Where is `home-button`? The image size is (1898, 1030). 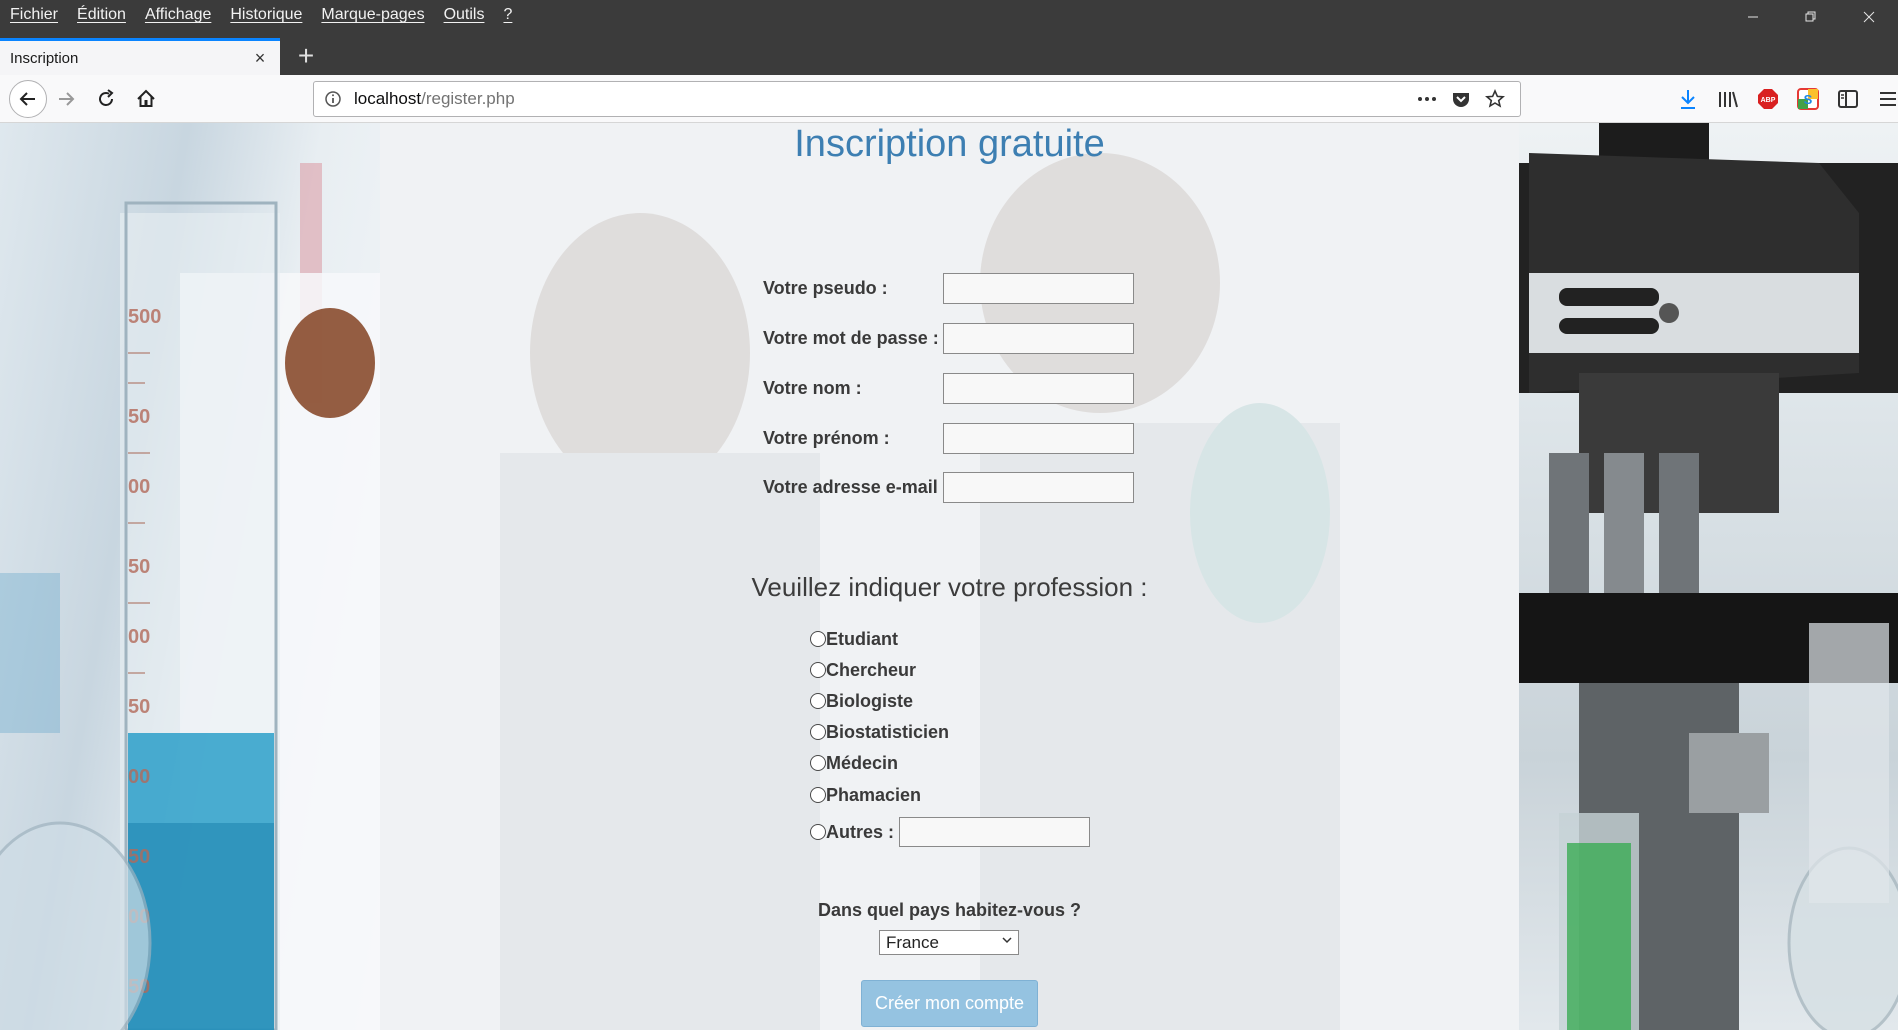 home-button is located at coordinates (146, 99).